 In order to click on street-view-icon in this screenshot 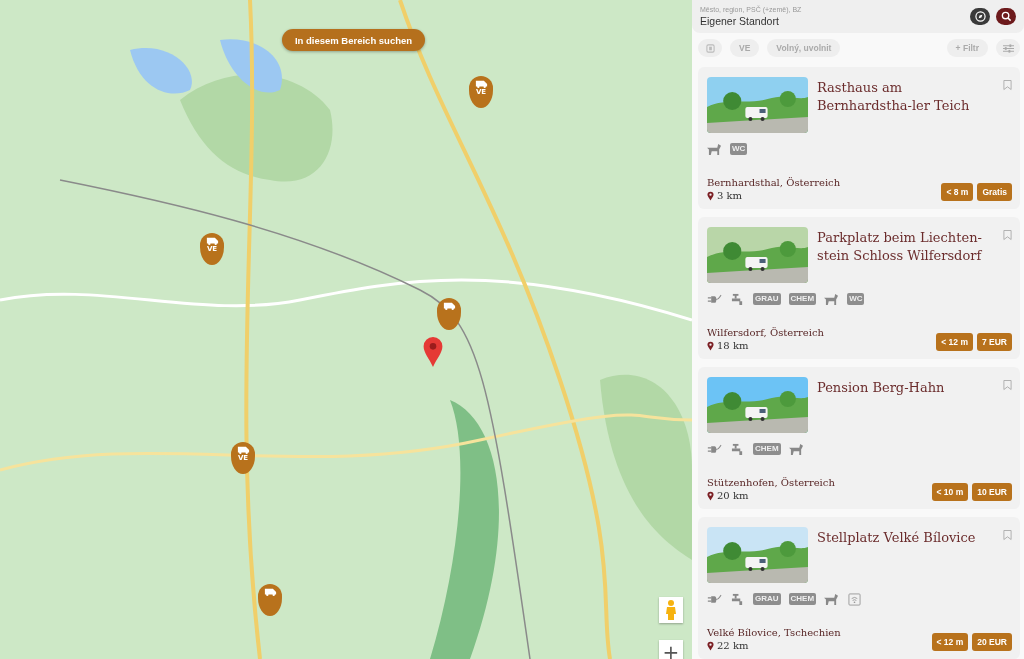, I will do `click(671, 610)`.